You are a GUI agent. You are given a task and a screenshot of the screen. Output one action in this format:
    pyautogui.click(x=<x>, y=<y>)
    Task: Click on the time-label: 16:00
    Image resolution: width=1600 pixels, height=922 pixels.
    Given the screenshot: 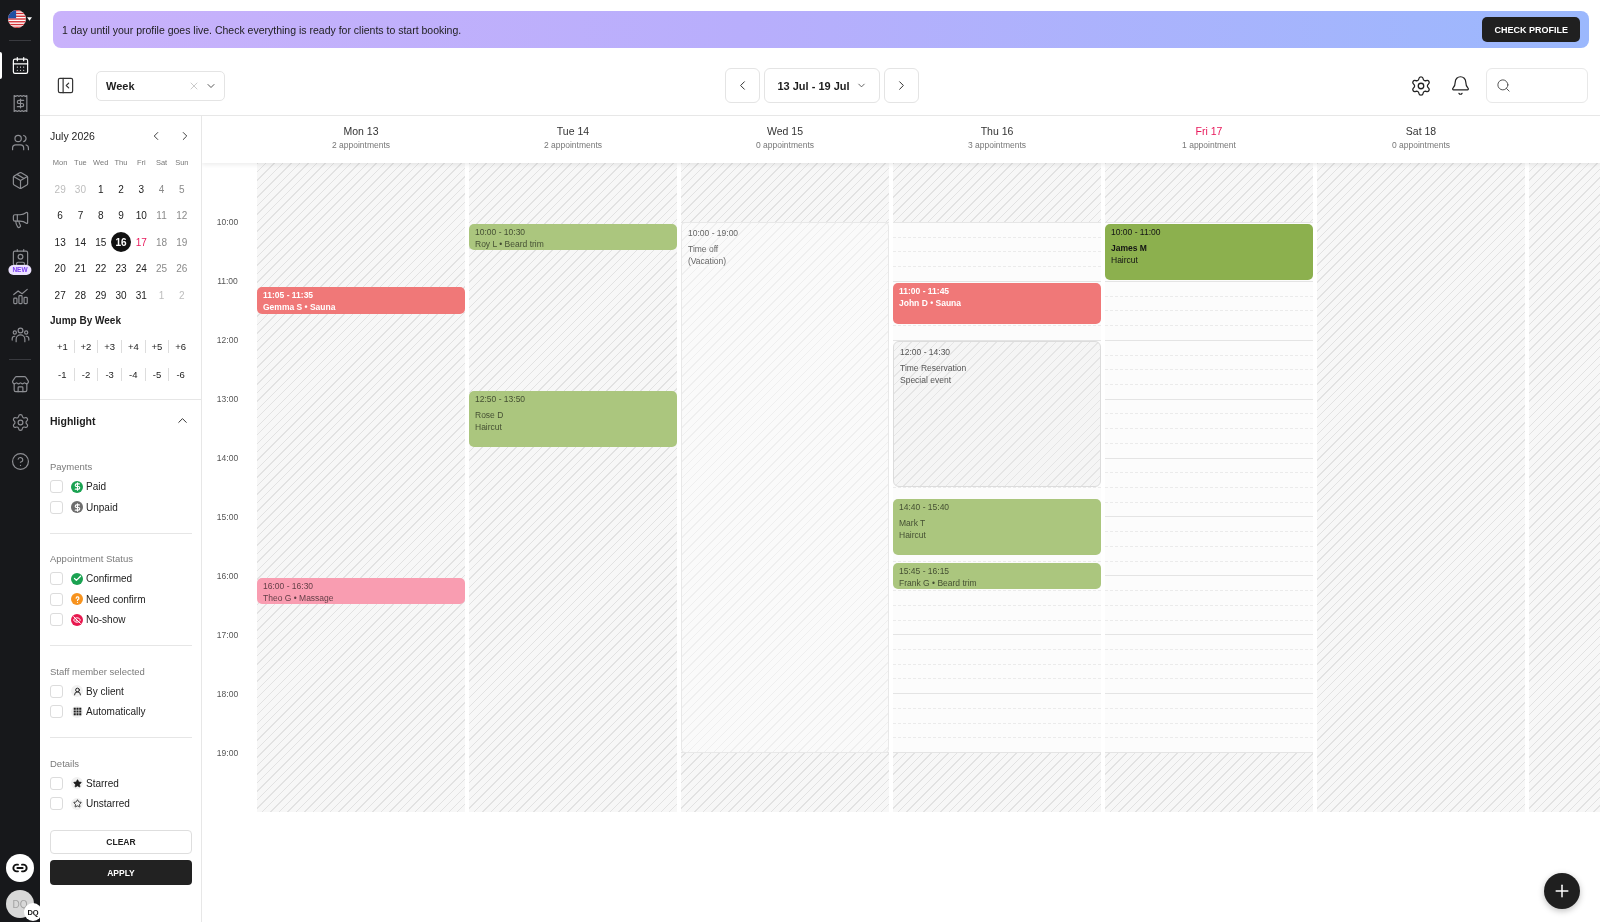 What is the action you would take?
    pyautogui.click(x=227, y=576)
    